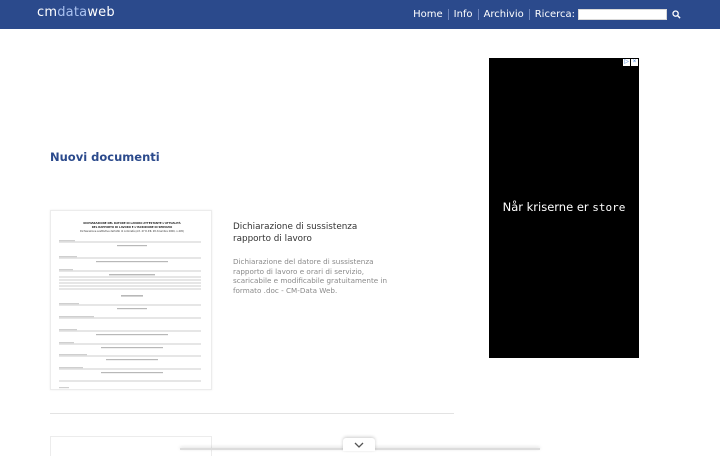 The width and height of the screenshot is (720, 456). I want to click on logo-mid: data, so click(72, 12).